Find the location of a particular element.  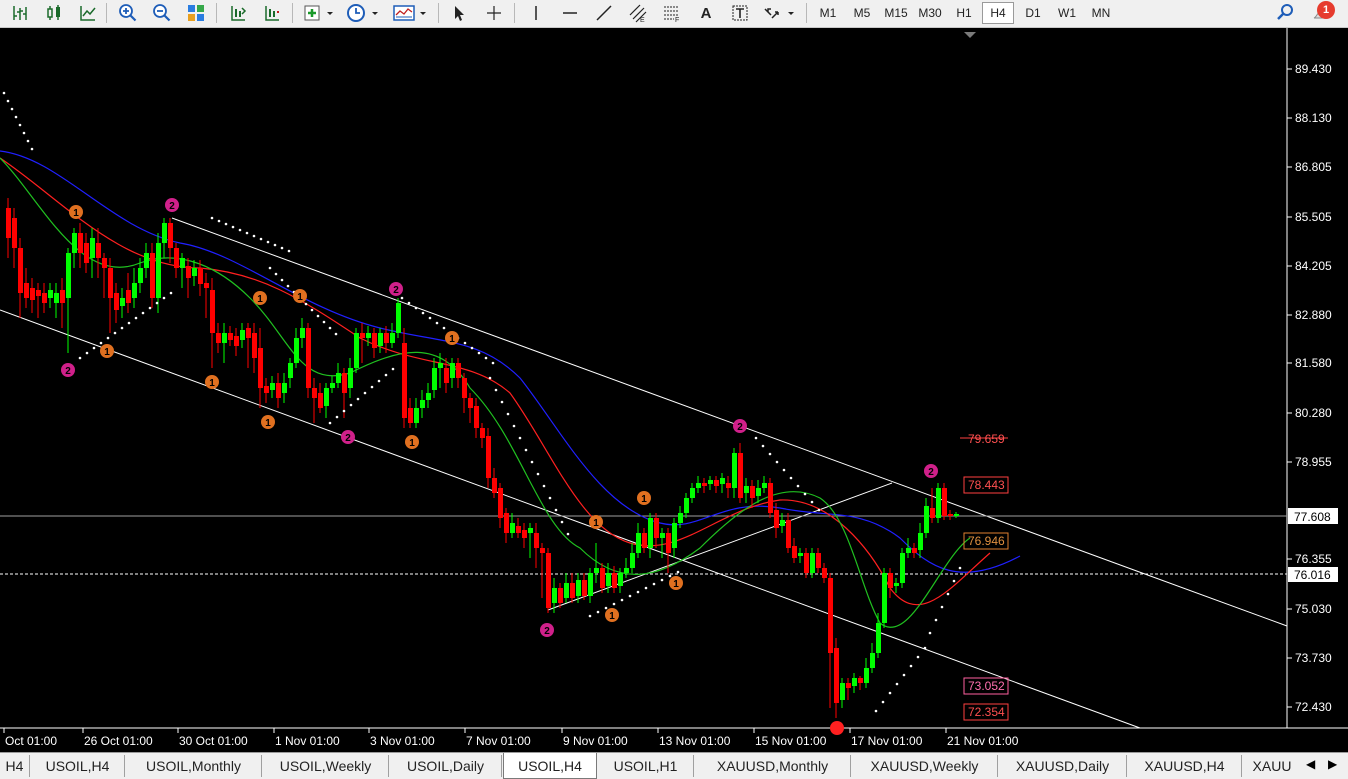

horizontal-line-icon is located at coordinates (570, 13).